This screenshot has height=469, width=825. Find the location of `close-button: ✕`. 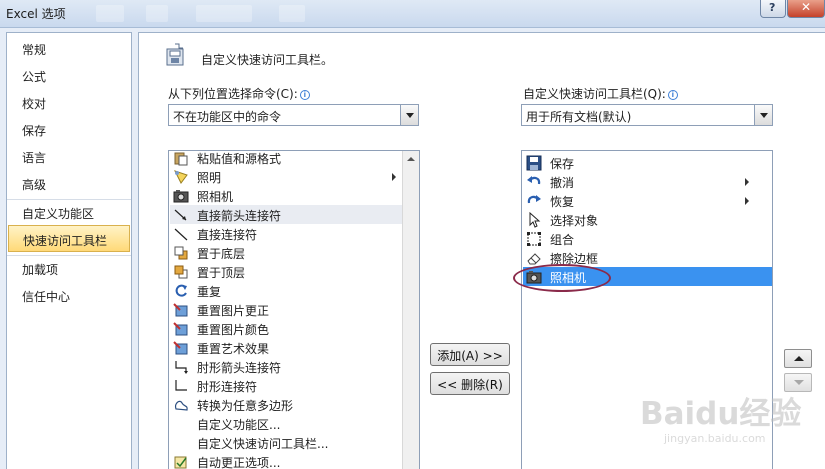

close-button: ✕ is located at coordinates (806, 9).